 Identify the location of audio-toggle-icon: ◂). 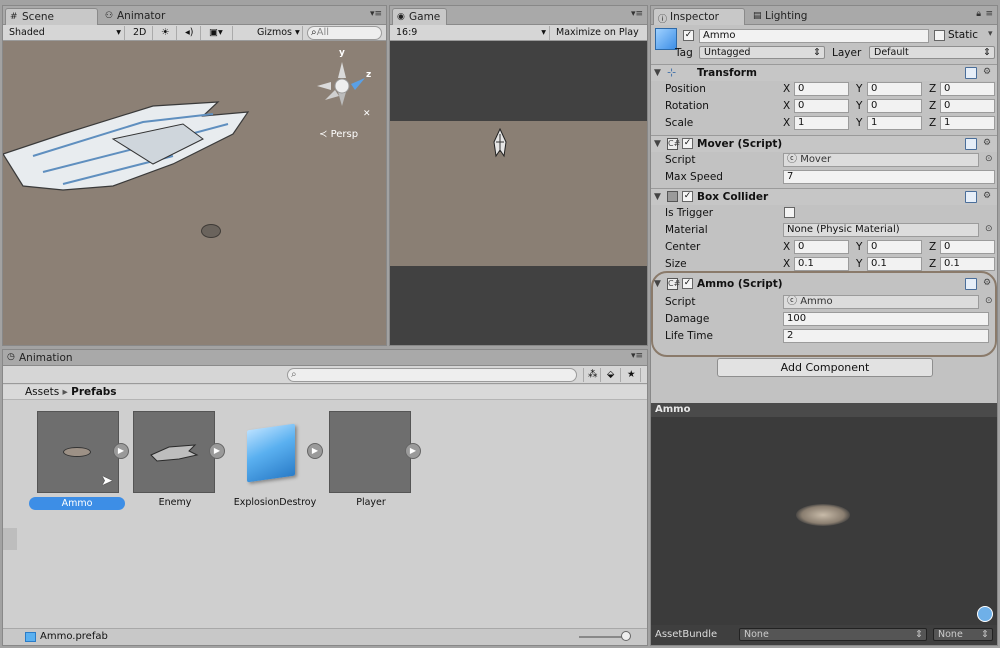
(191, 33).